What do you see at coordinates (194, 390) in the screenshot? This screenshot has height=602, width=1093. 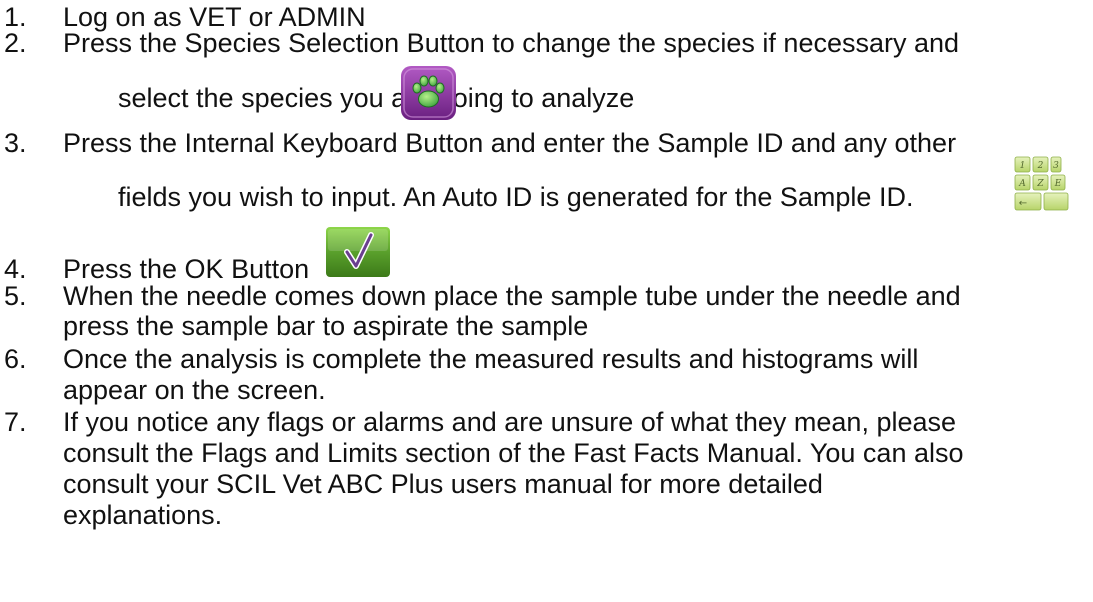 I see `step-6-text-line-2: appear on the screen.` at bounding box center [194, 390].